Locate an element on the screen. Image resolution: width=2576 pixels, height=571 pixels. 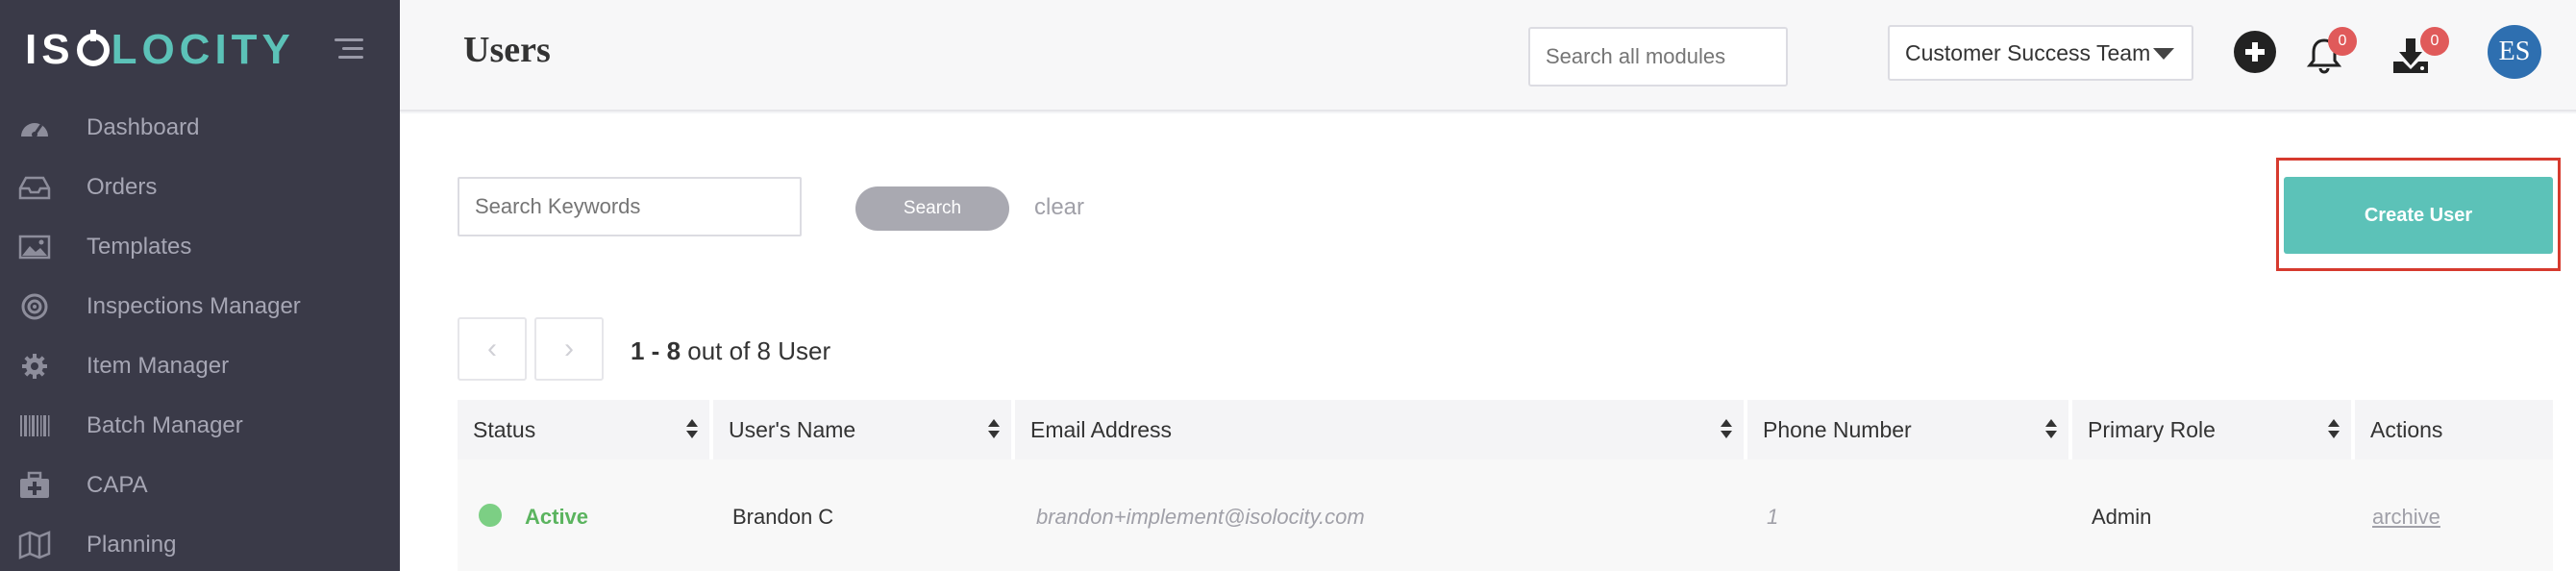
pagination-prev-button: ‹ is located at coordinates (493, 349).